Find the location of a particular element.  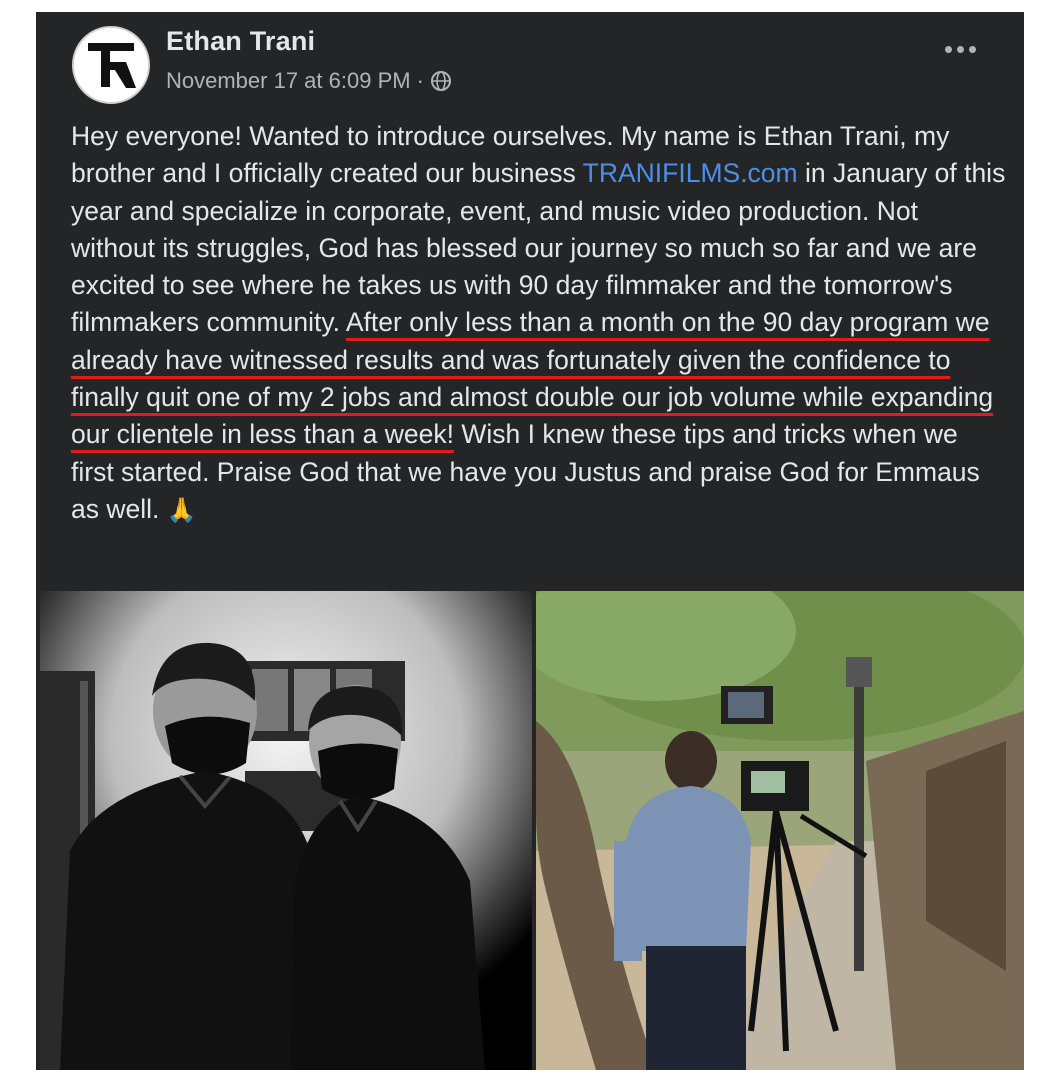

tranifilms-logo-icon is located at coordinates (111, 65).